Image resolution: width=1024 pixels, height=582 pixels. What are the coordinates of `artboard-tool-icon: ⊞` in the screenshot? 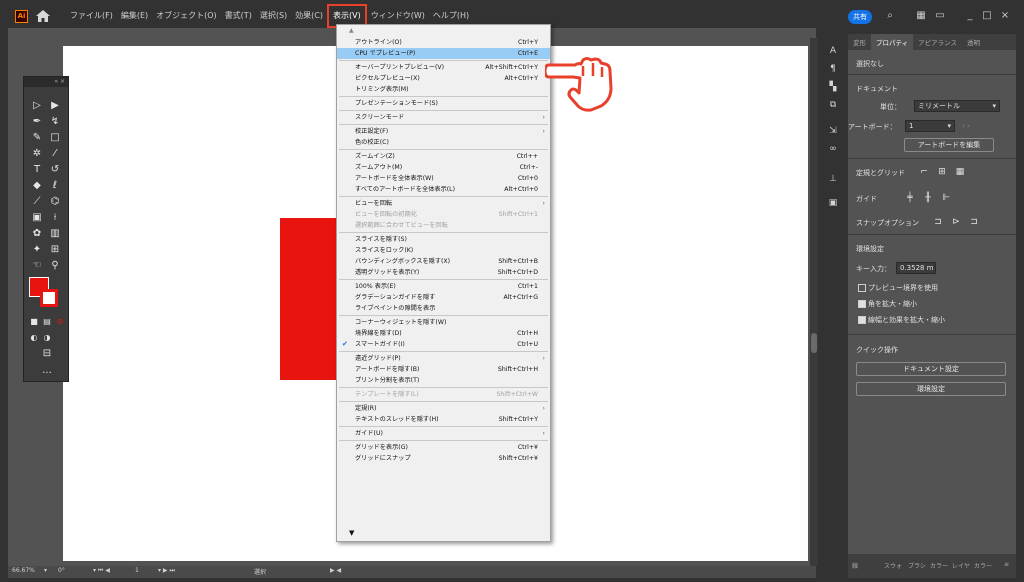 It's located at (55, 250).